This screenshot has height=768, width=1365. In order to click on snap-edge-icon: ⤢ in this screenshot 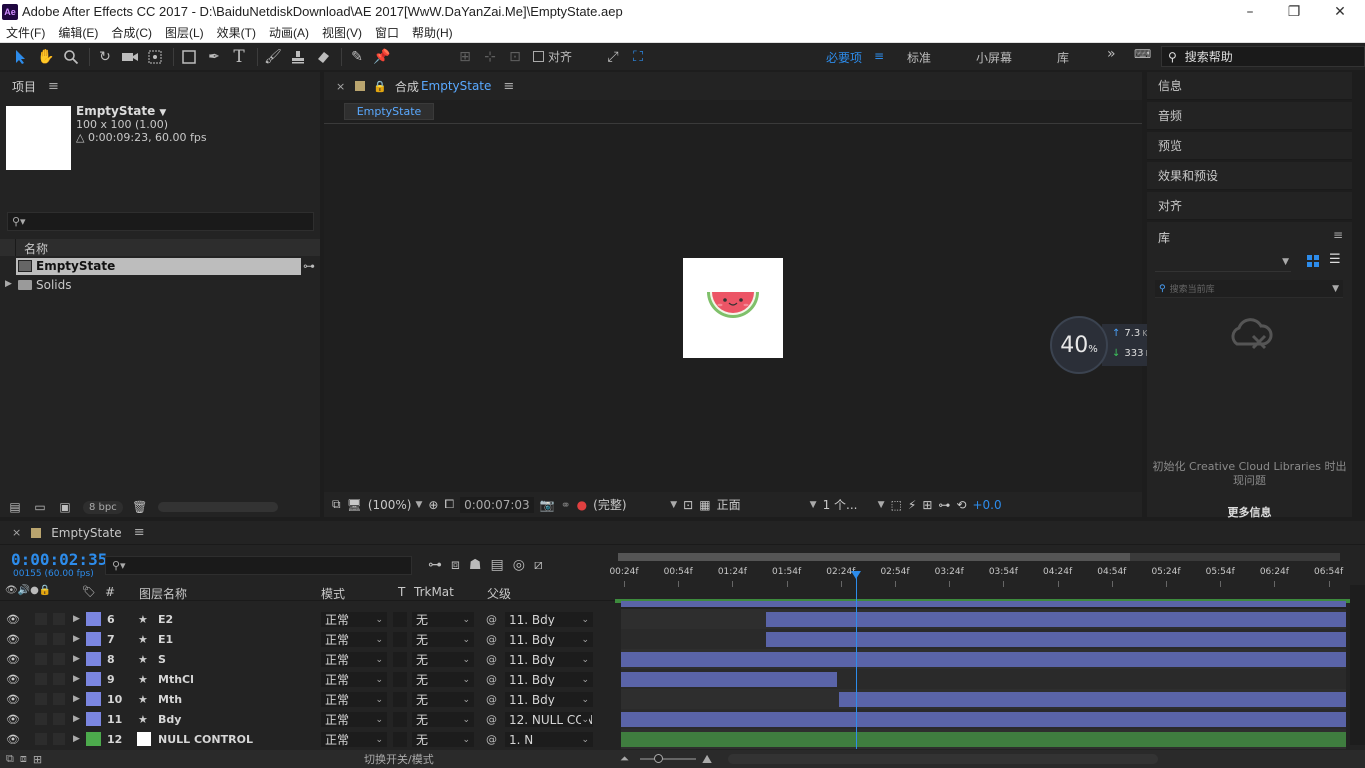, I will do `click(613, 57)`.